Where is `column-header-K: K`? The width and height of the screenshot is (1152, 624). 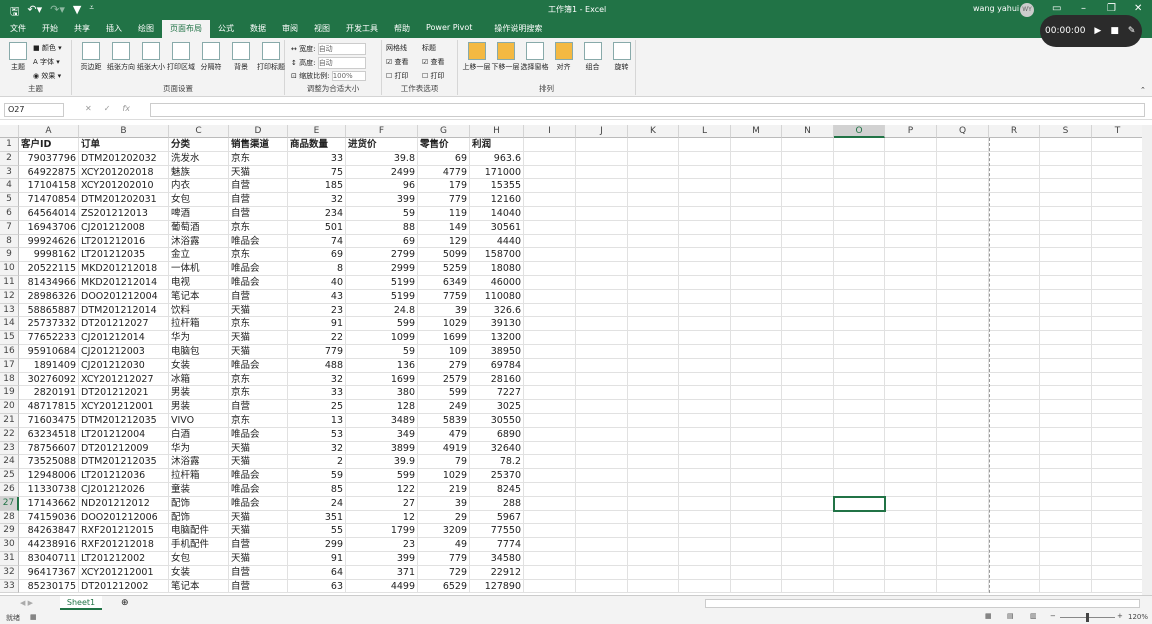 column-header-K: K is located at coordinates (653, 131).